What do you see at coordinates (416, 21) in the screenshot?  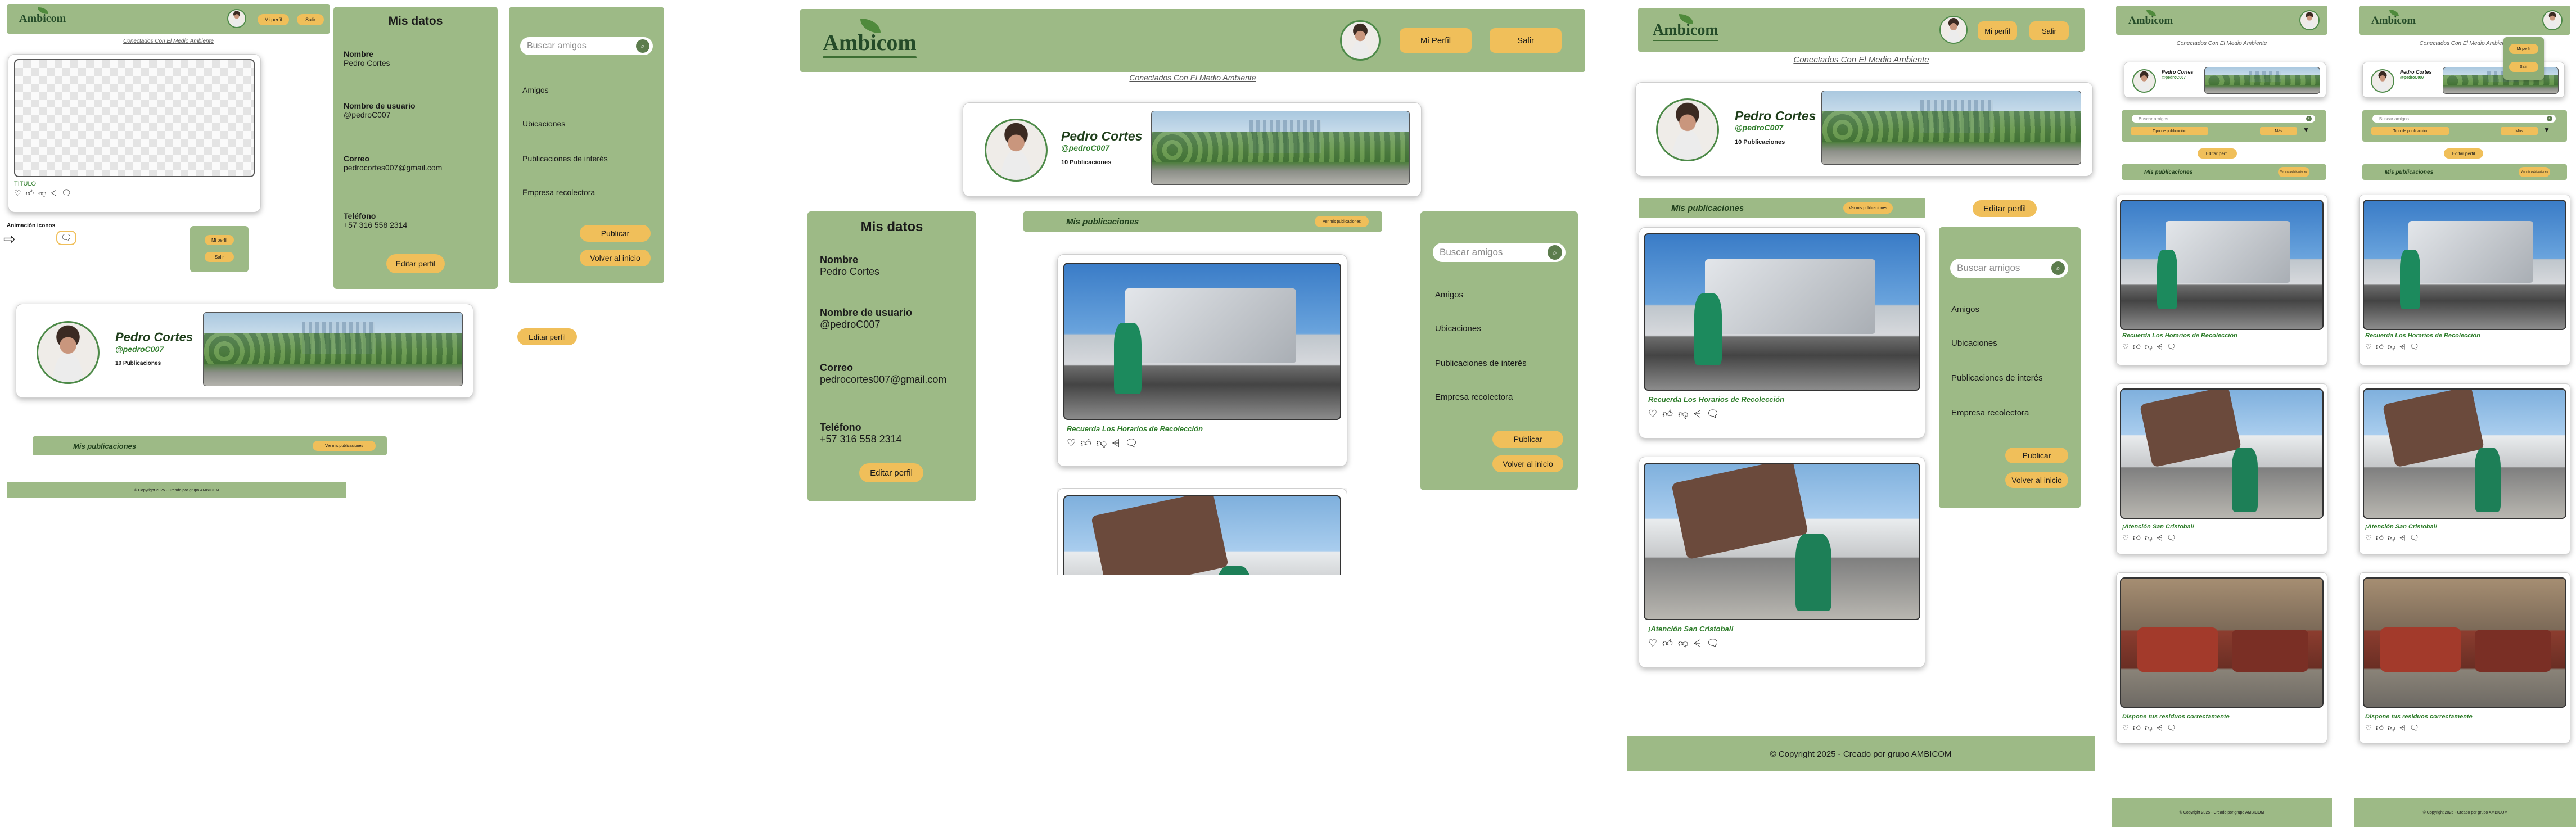 I see `data-title: Mis datos` at bounding box center [416, 21].